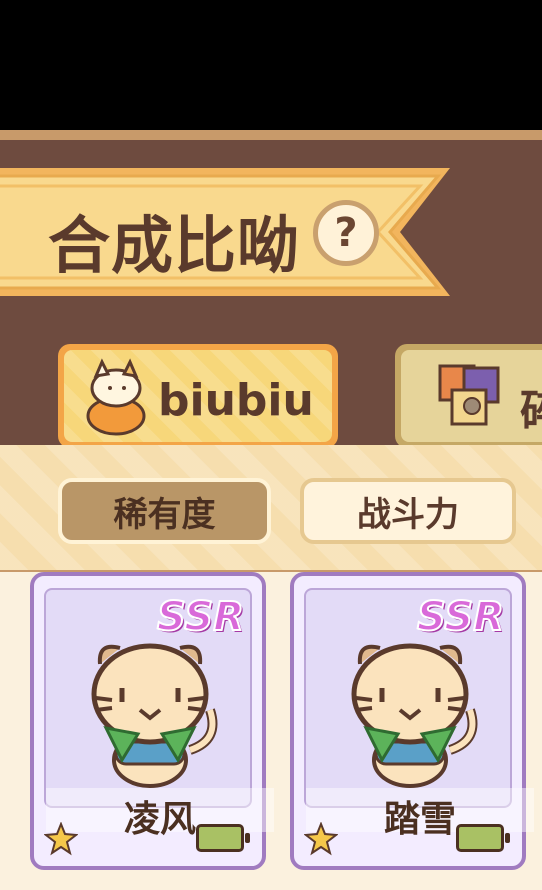 The height and width of the screenshot is (890, 542). Describe the element at coordinates (469, 395) in the screenshot. I see `fragments-icon` at that location.